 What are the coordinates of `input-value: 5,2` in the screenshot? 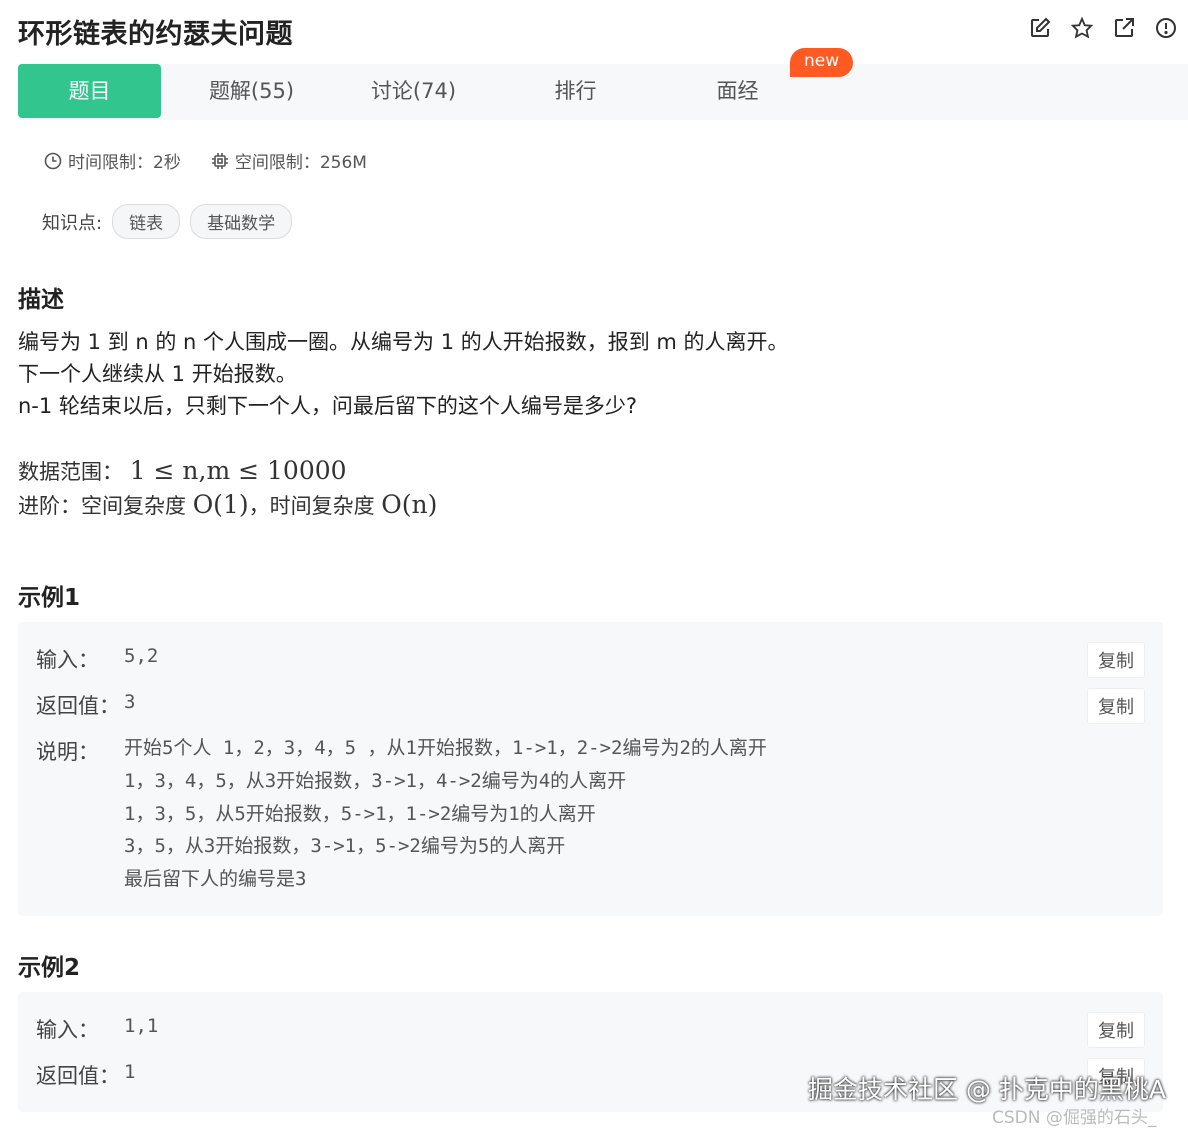 It's located at (141, 656).